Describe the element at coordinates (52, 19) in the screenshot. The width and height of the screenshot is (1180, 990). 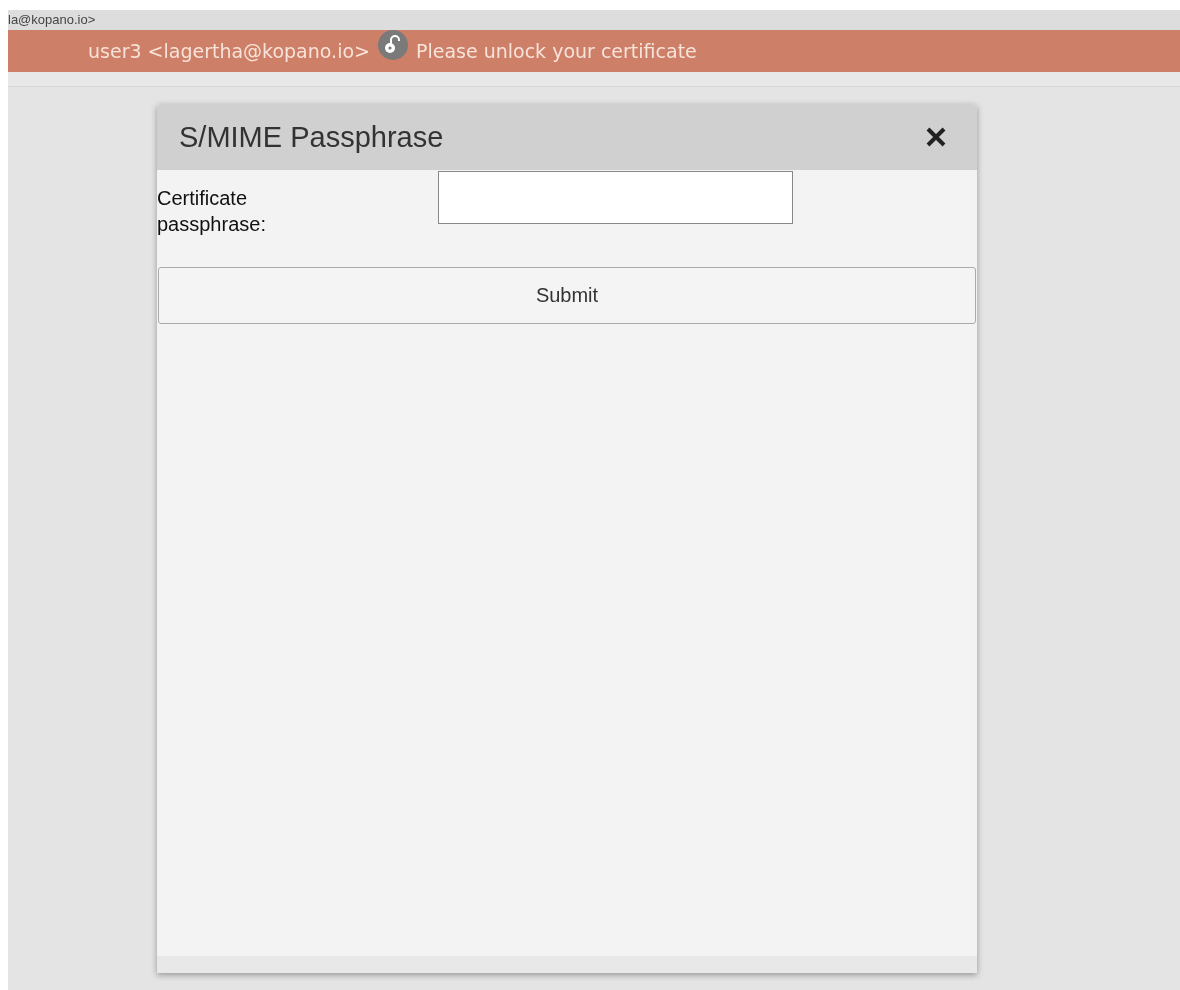
I see `sender-address-text: la@kopano.io>` at that location.